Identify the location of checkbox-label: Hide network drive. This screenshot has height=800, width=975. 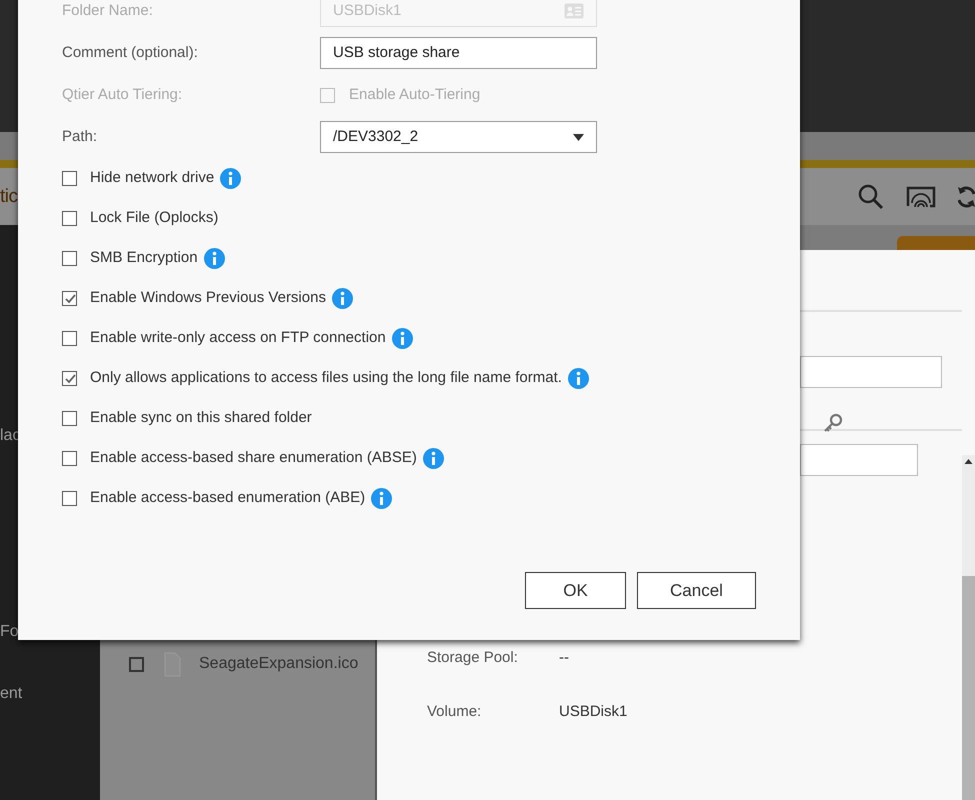
(152, 178).